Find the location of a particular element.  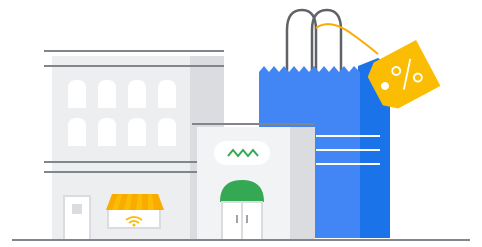

awning is located at coordinates (135, 202).